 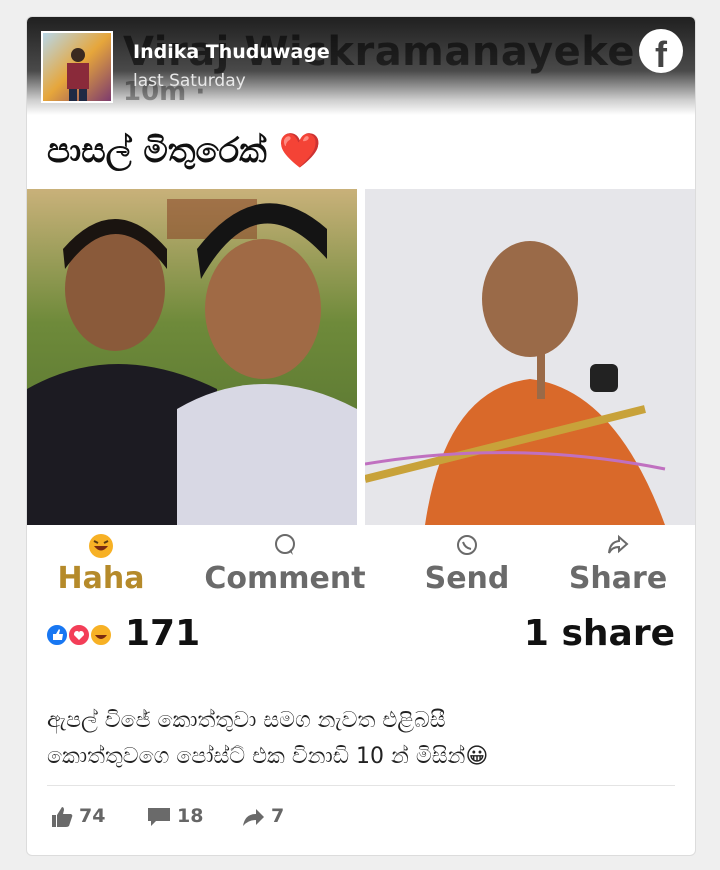 What do you see at coordinates (467, 578) in the screenshot?
I see `send-label: Send` at bounding box center [467, 578].